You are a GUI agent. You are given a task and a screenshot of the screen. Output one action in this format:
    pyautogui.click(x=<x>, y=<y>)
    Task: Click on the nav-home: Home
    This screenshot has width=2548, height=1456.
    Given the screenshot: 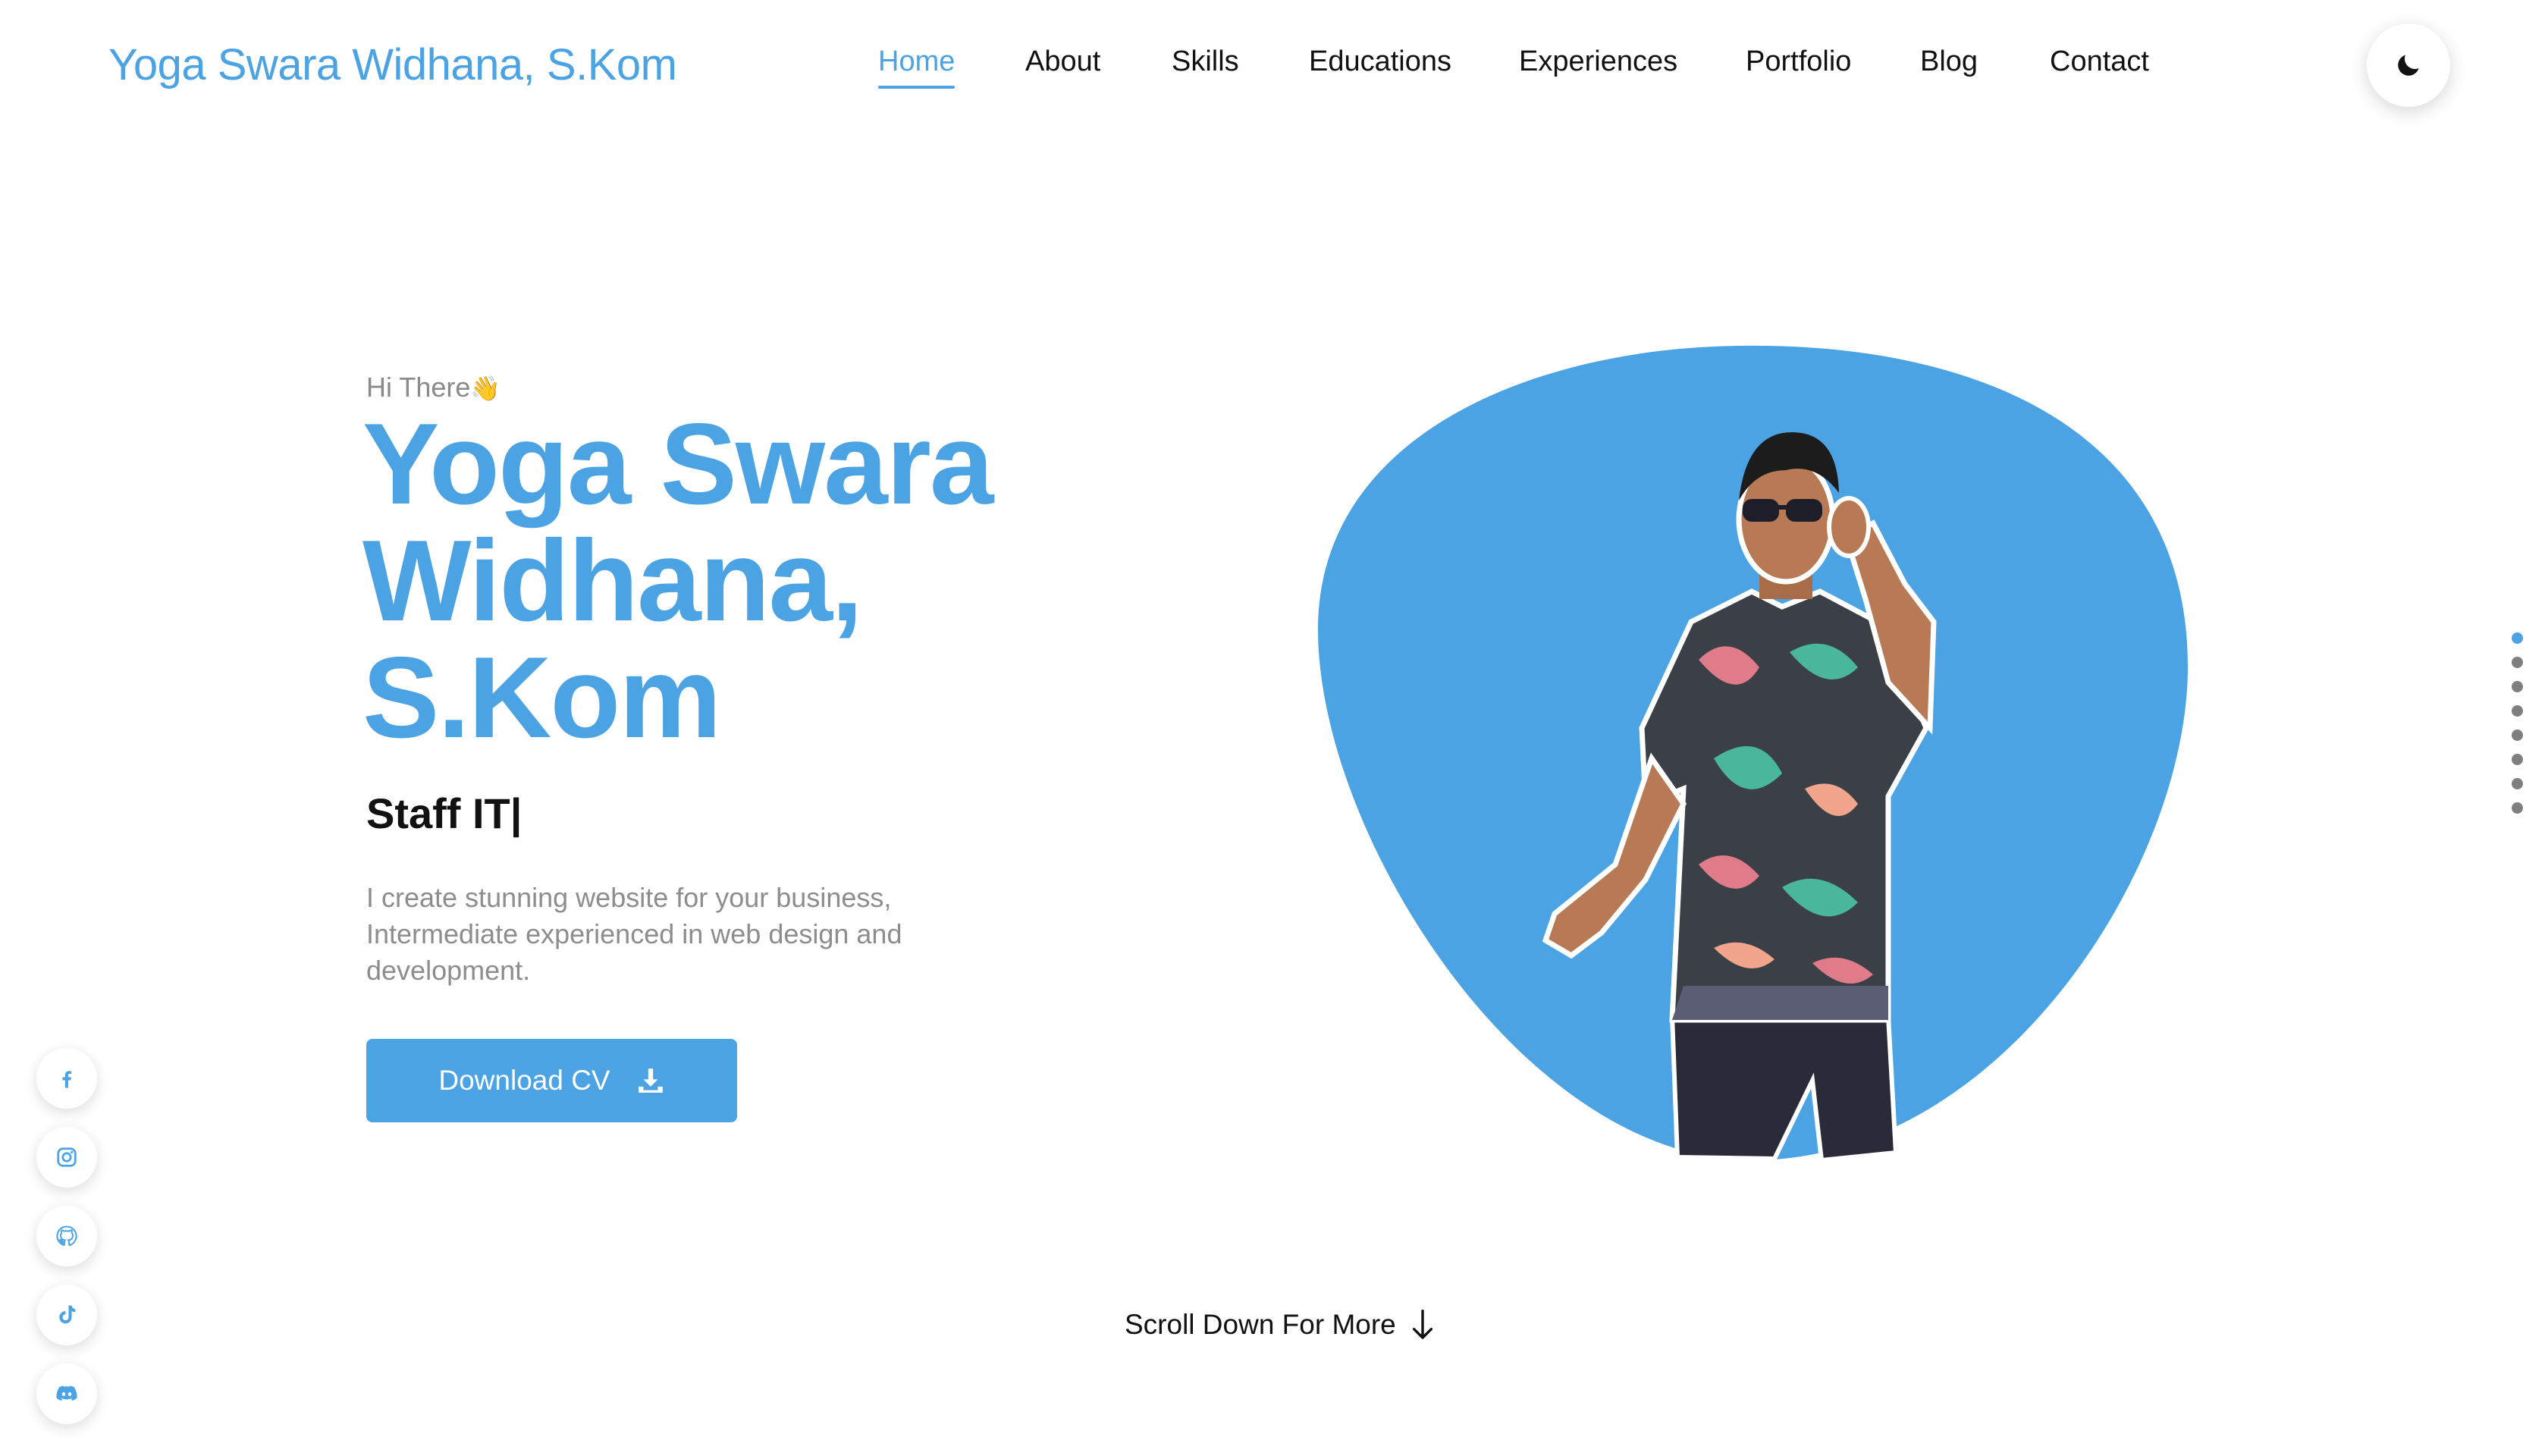 What is the action you would take?
    pyautogui.click(x=917, y=67)
    